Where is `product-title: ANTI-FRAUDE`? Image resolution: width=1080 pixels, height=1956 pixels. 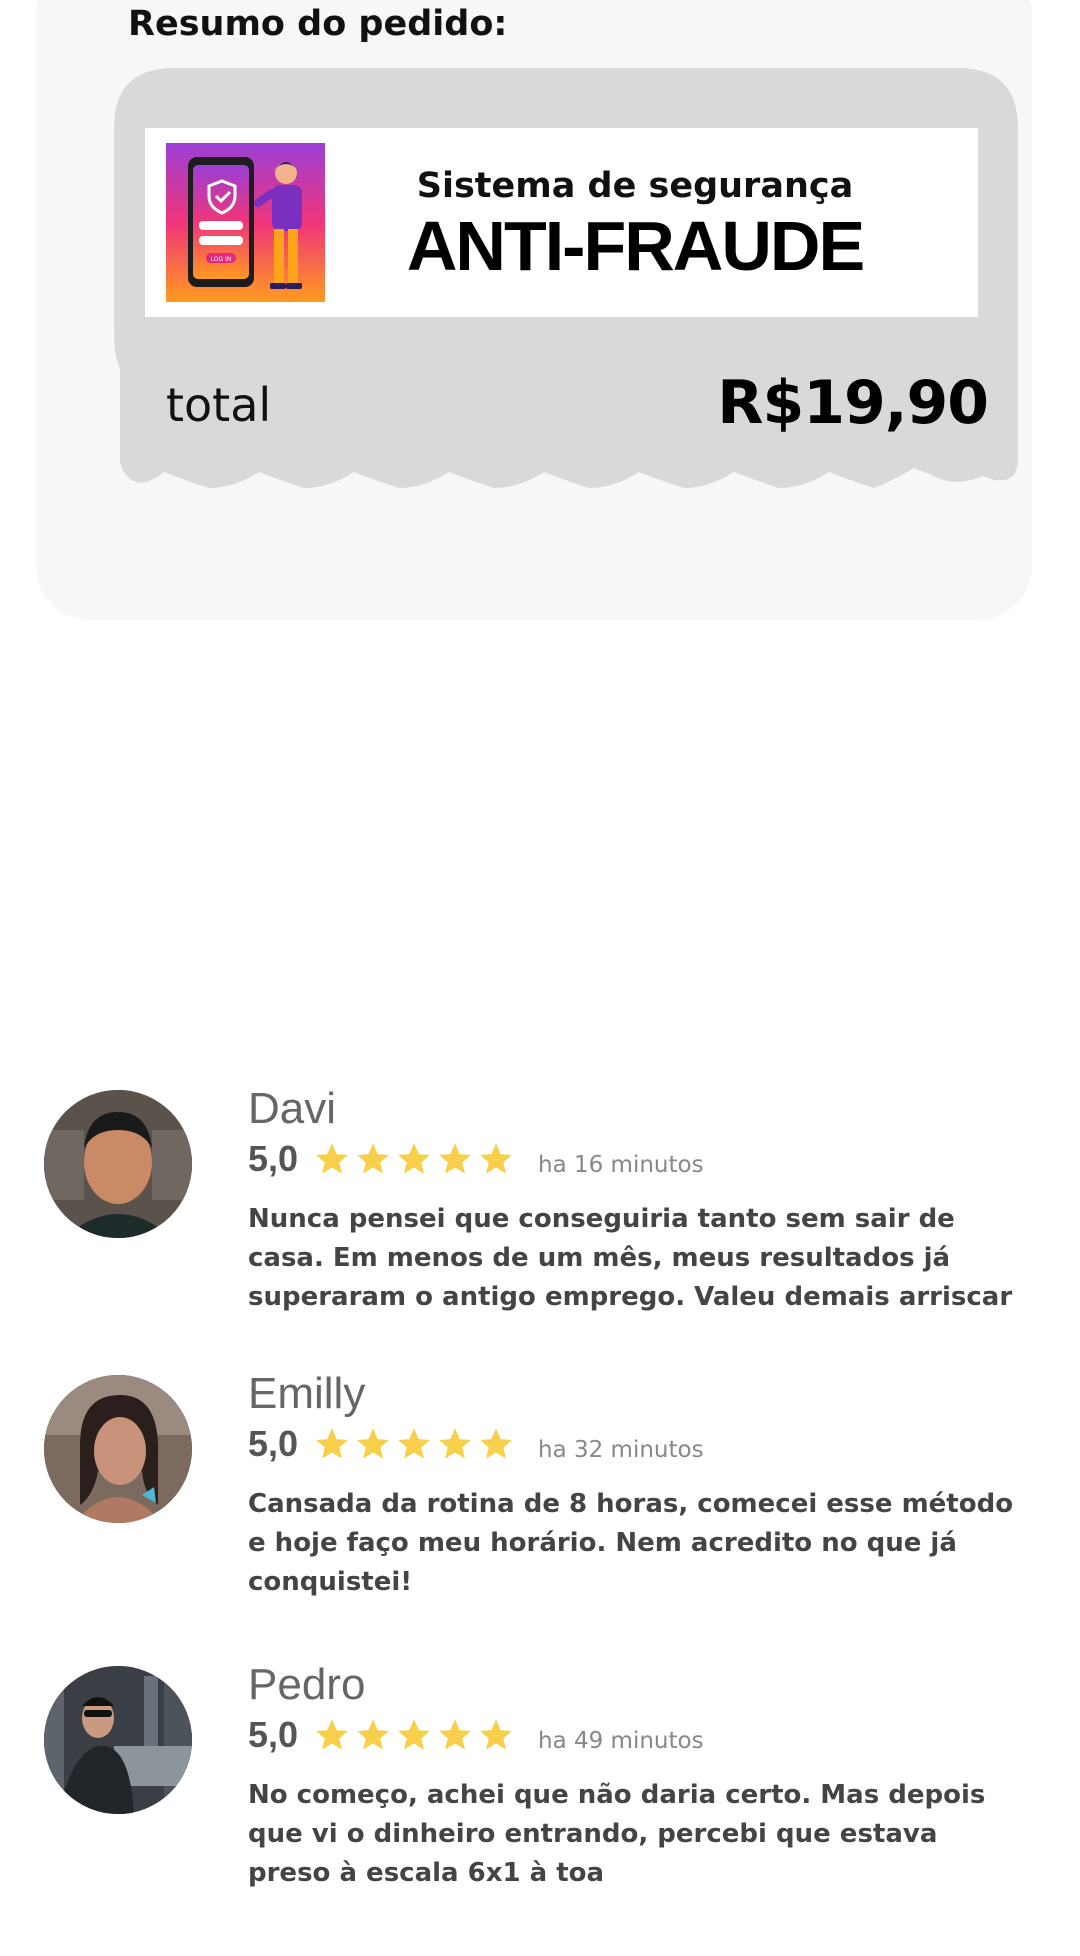 product-title: ANTI-FRAUDE is located at coordinates (635, 246).